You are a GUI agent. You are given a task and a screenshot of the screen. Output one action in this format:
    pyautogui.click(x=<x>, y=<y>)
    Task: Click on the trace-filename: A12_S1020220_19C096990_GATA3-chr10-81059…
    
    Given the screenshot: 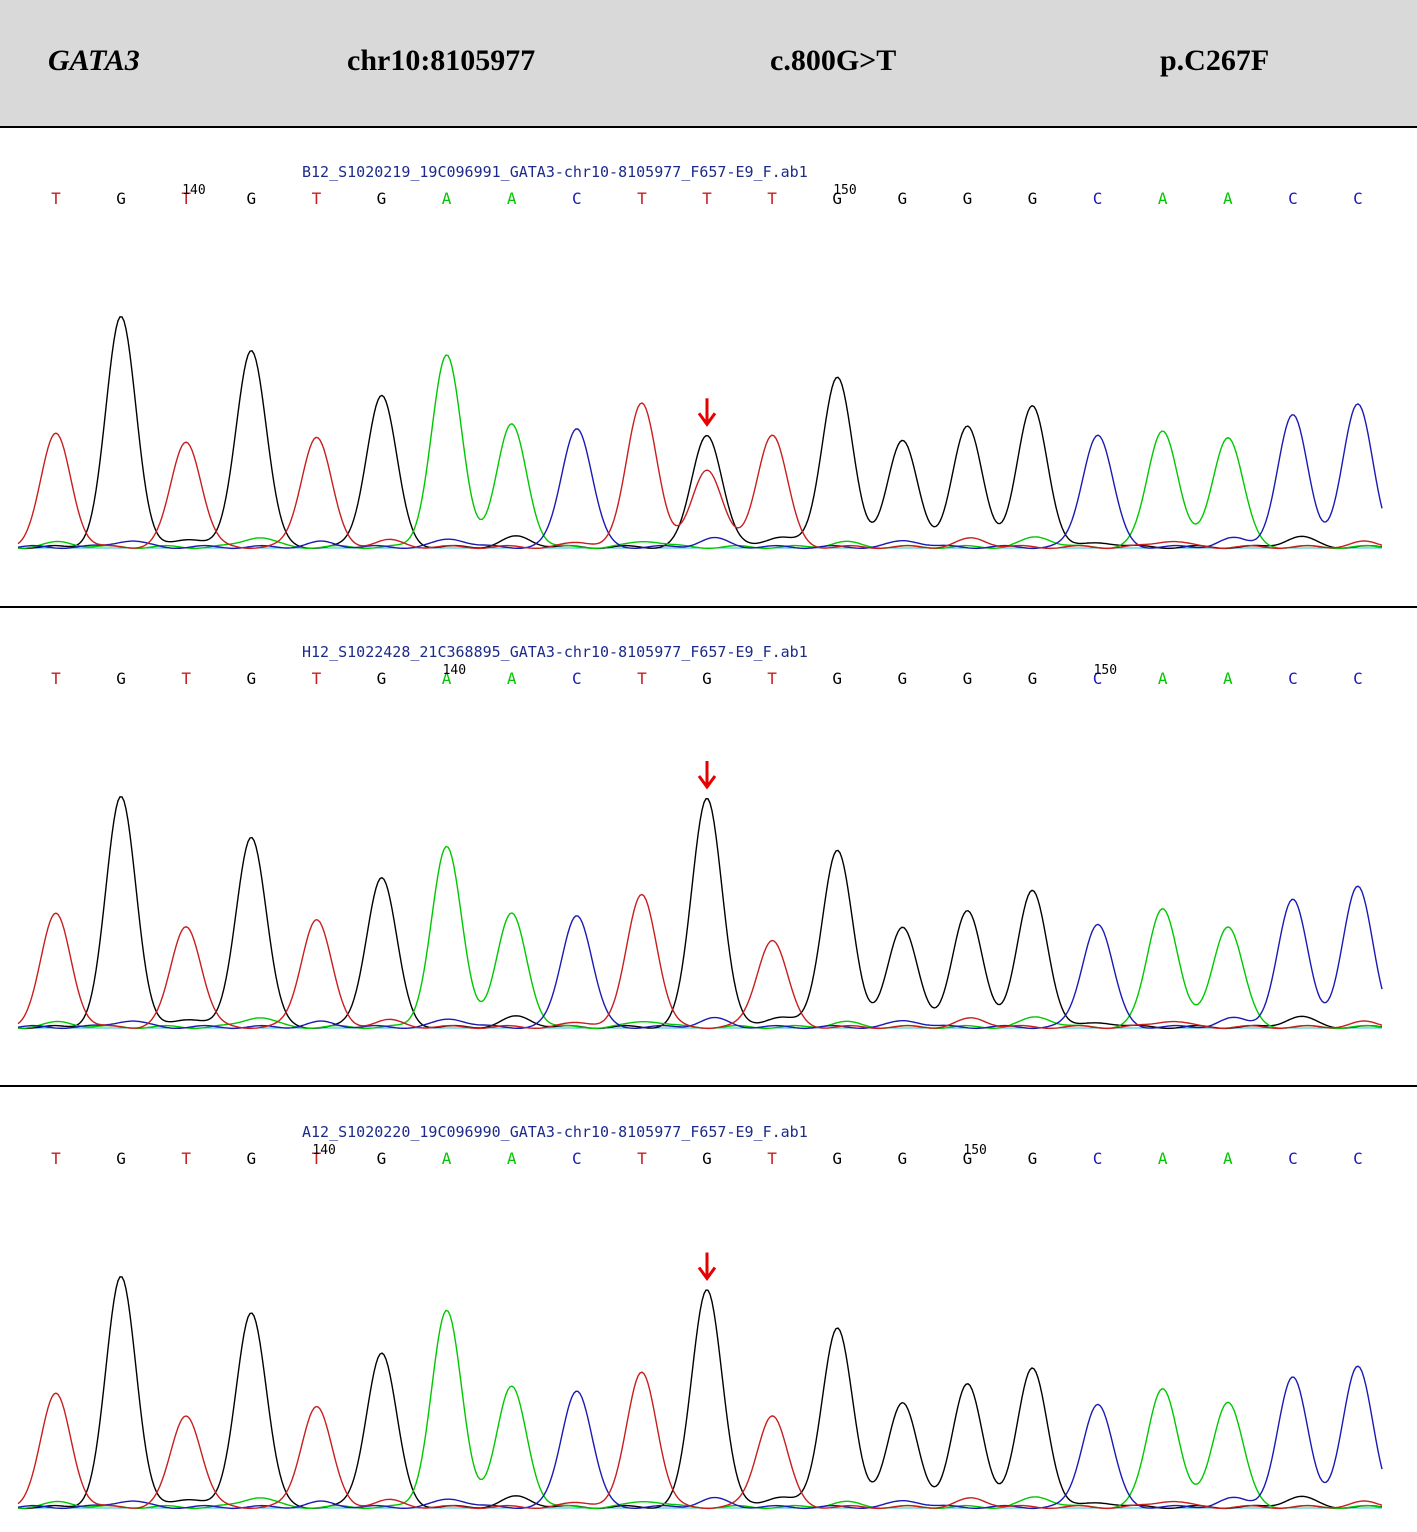 What is the action you would take?
    pyautogui.click(x=555, y=1132)
    